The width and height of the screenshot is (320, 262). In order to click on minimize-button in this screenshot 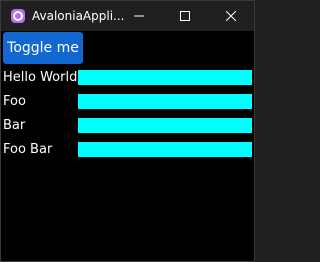, I will do `click(139, 16)`.